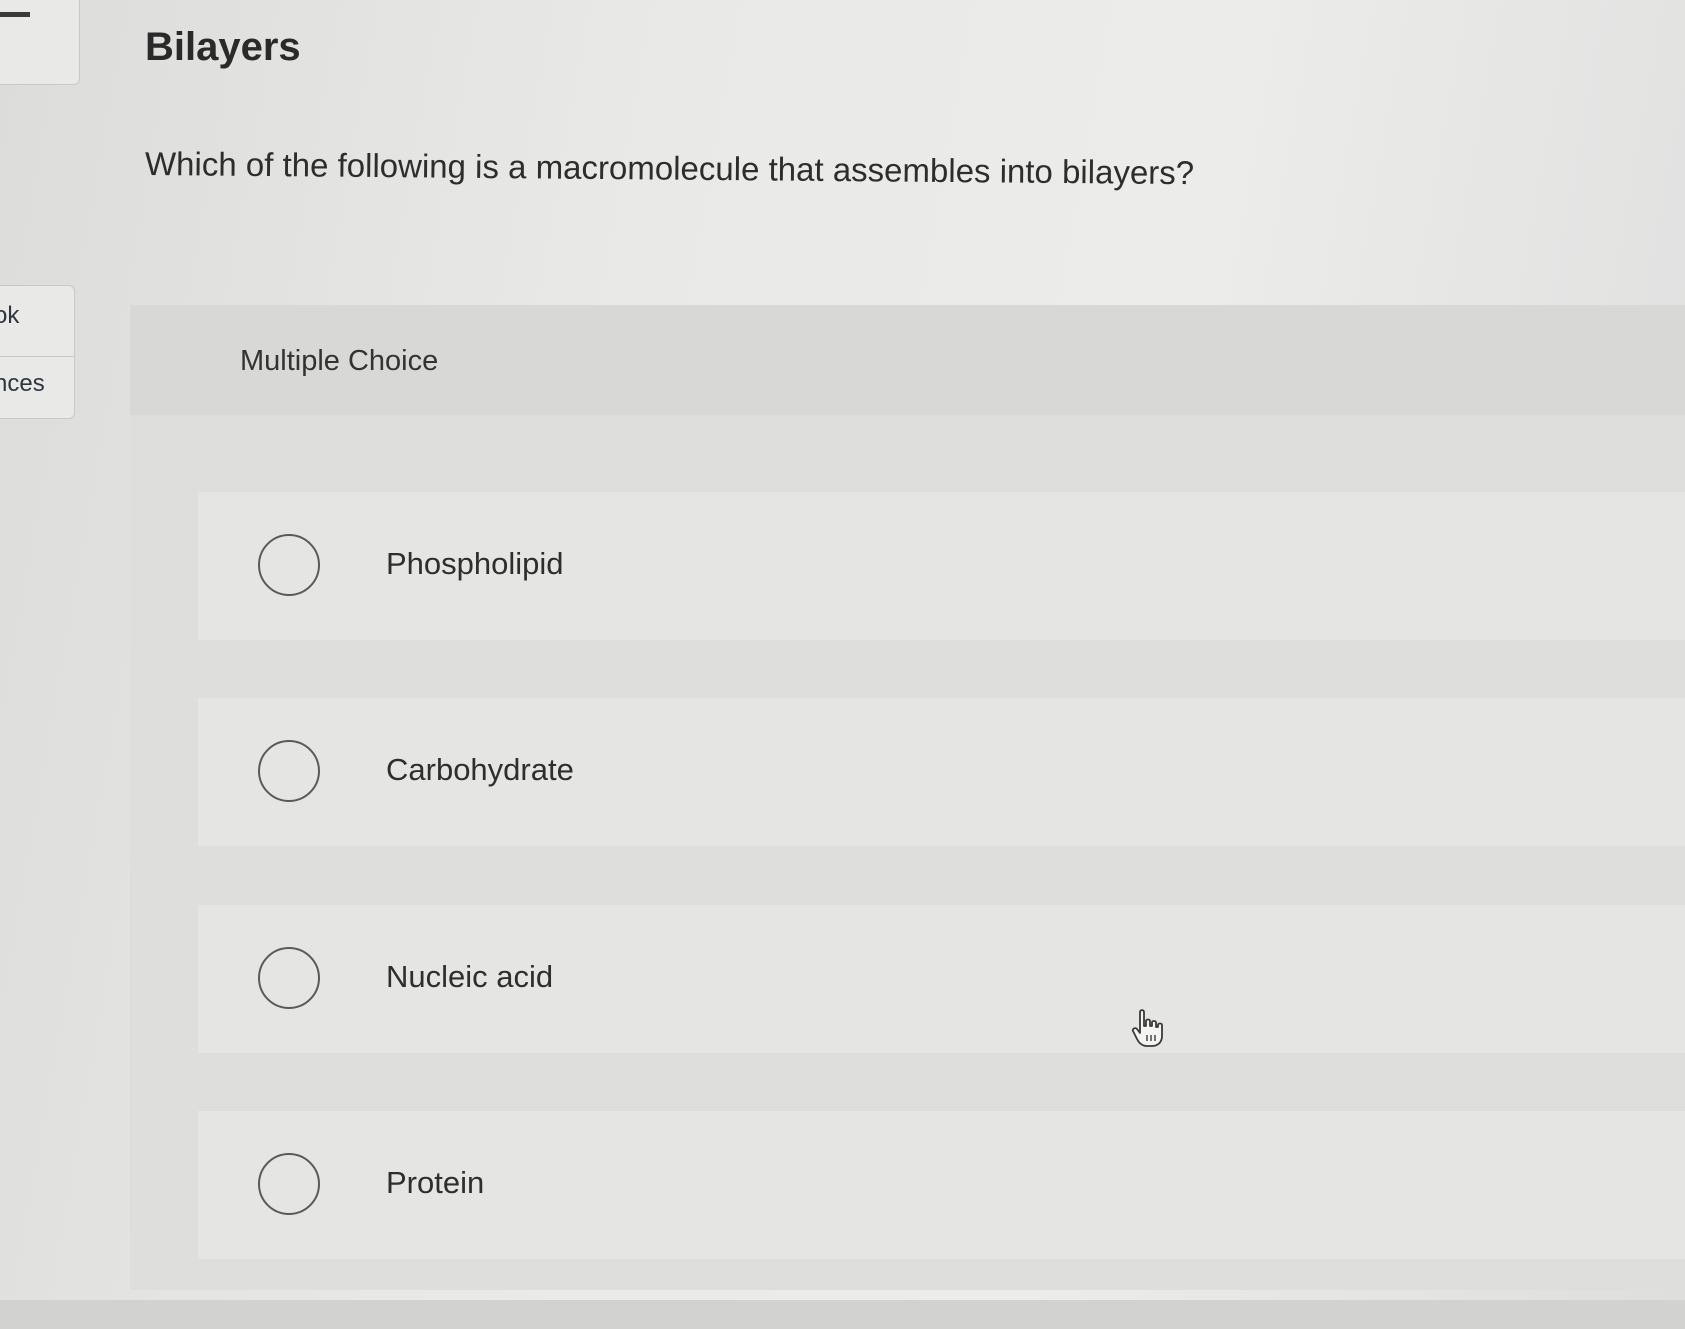 Image resolution: width=1685 pixels, height=1329 pixels. Describe the element at coordinates (941, 566) in the screenshot. I see `answer-option-phospholipid: Phospholipid` at that location.